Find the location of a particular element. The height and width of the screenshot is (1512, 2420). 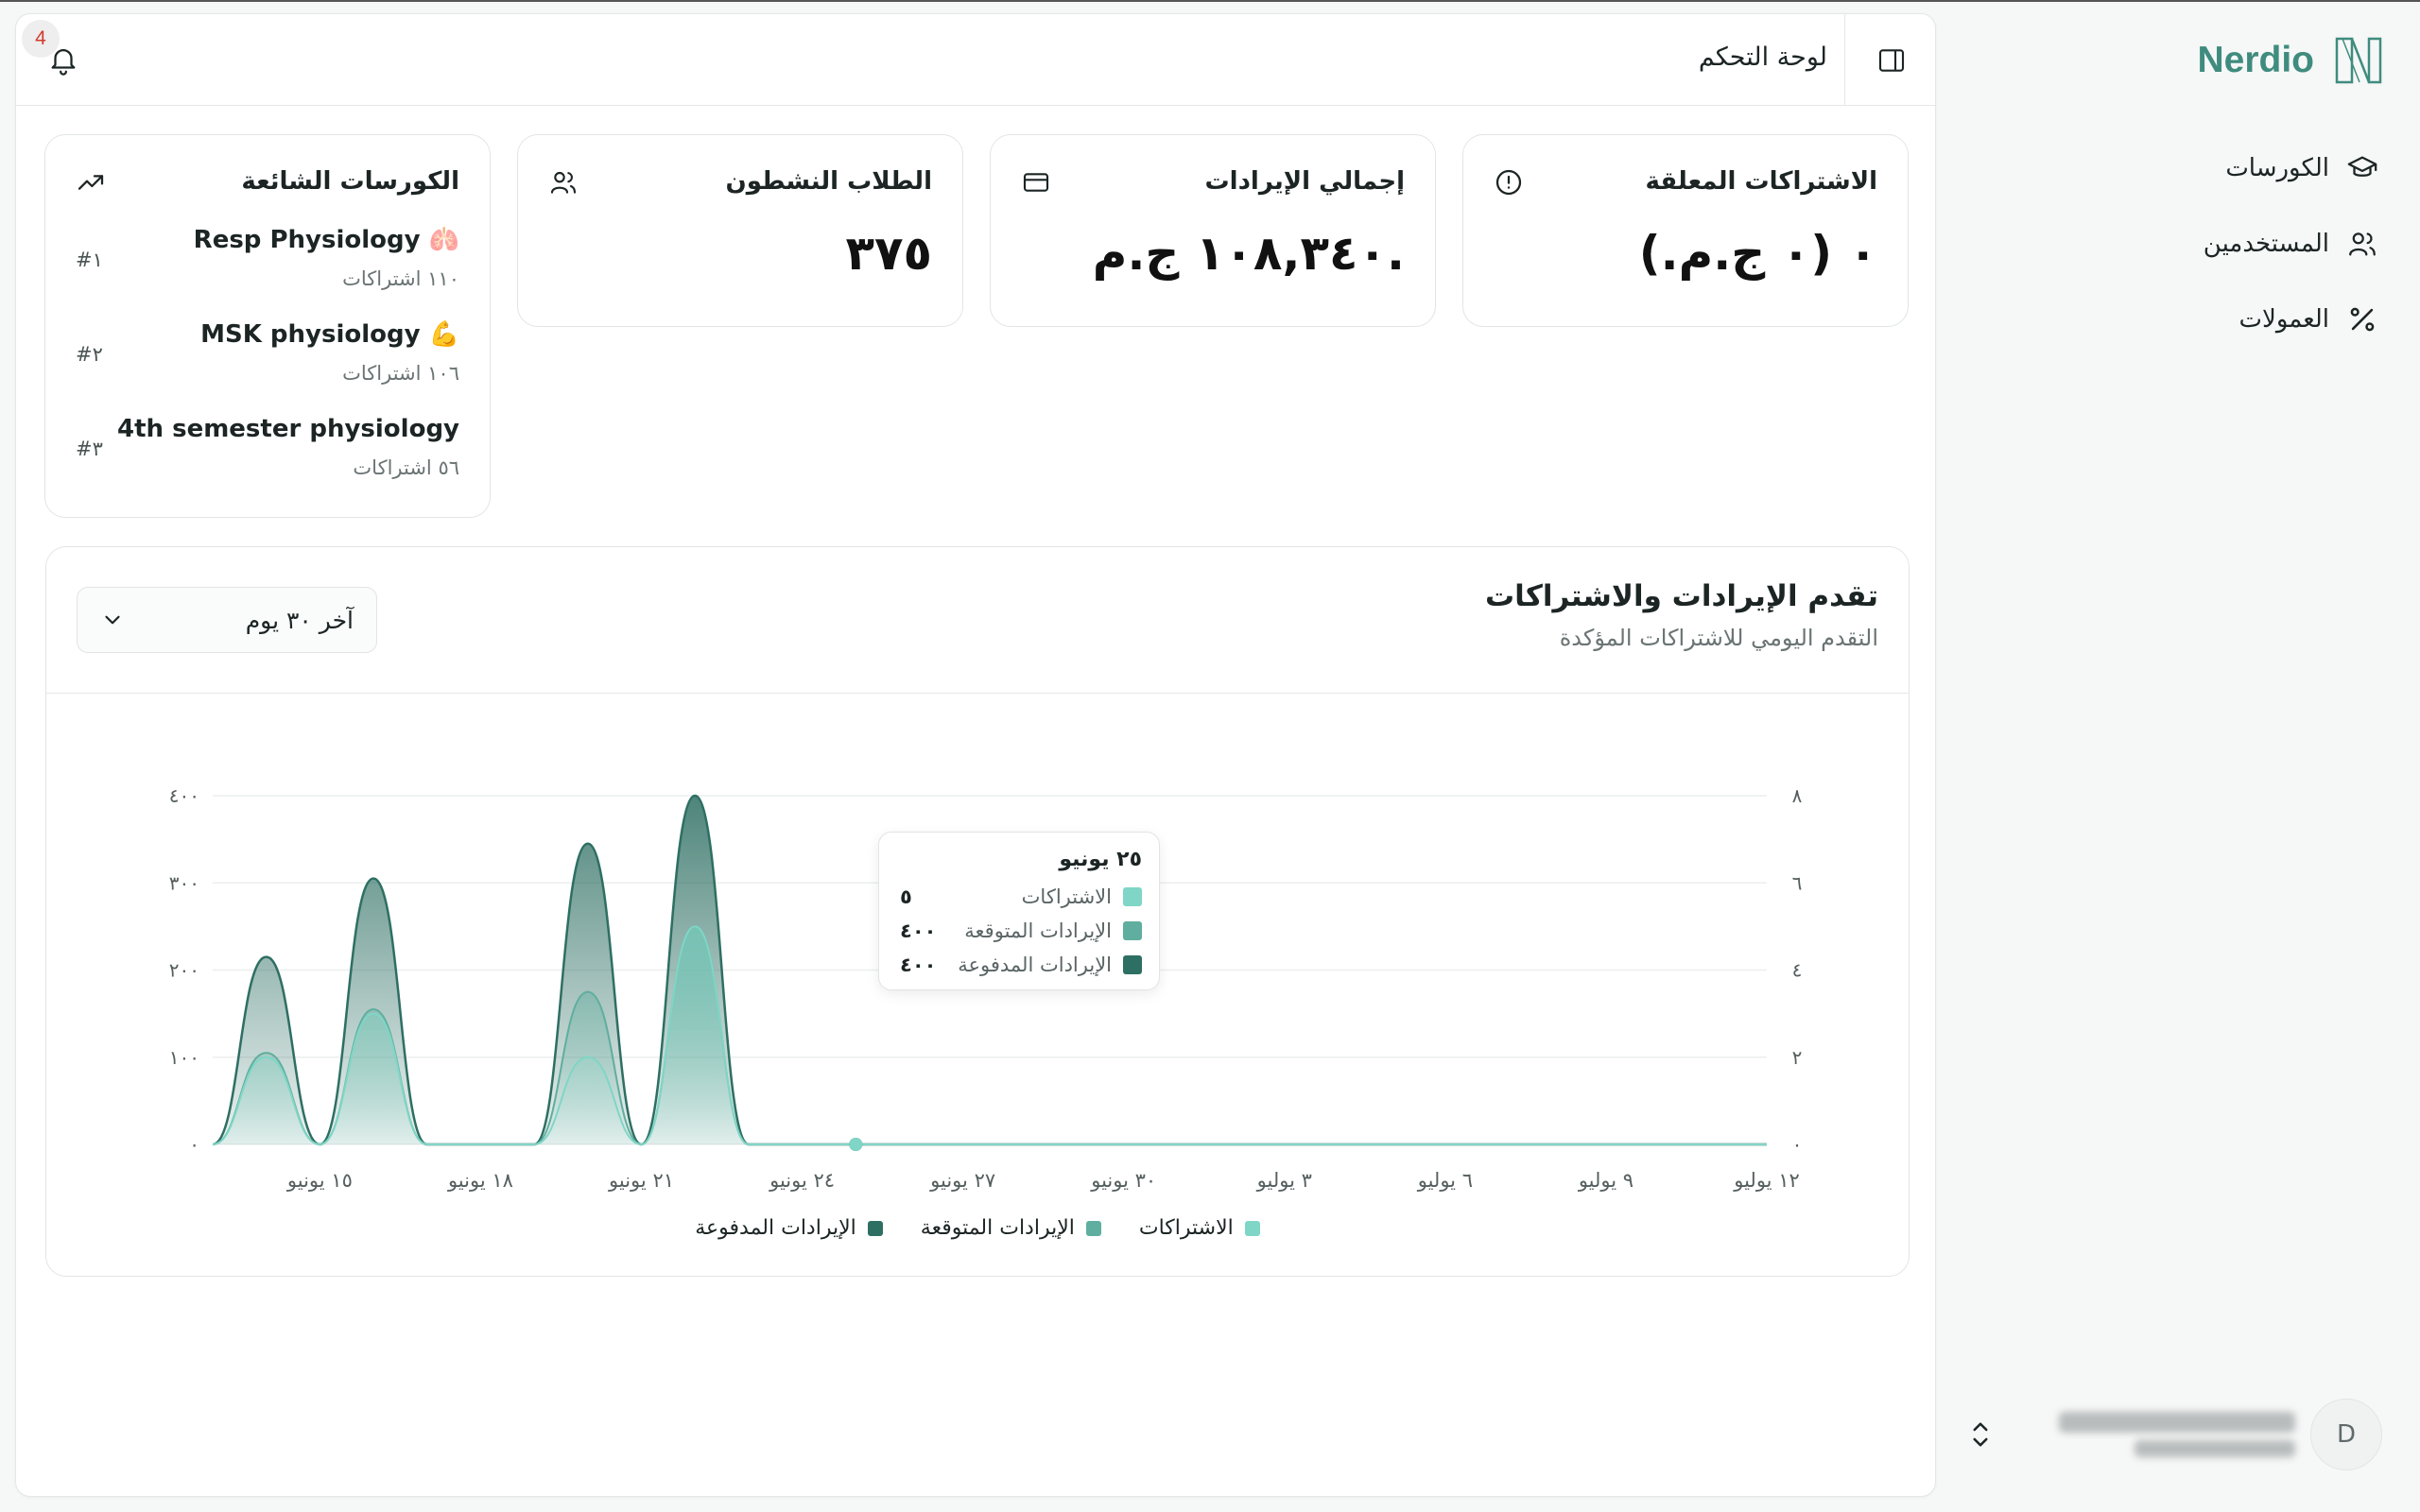

y-left-tick-label: ٤٠٠ is located at coordinates (184, 795).